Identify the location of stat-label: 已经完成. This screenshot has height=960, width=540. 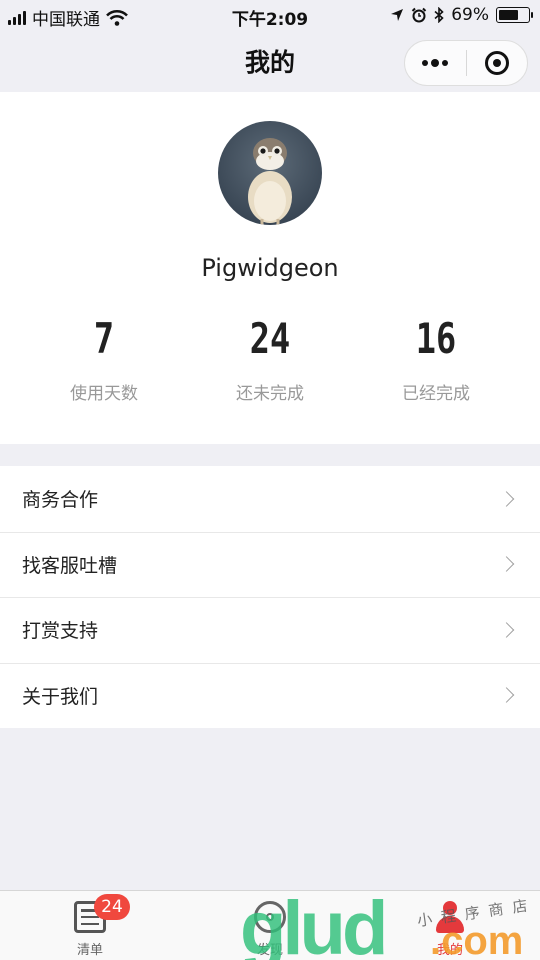
(436, 394).